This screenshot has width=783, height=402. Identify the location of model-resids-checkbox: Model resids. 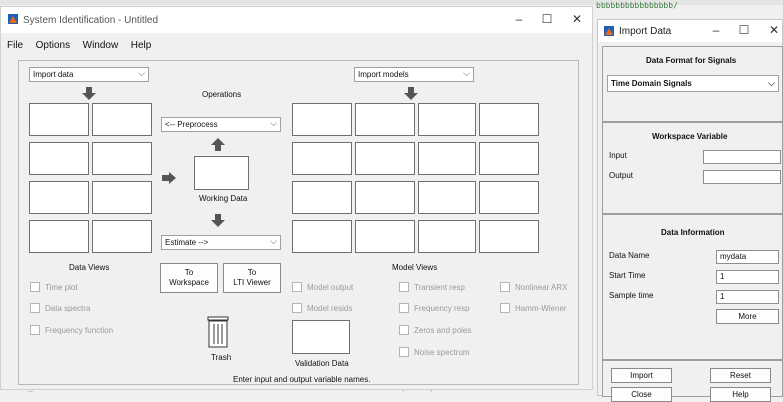
(322, 308).